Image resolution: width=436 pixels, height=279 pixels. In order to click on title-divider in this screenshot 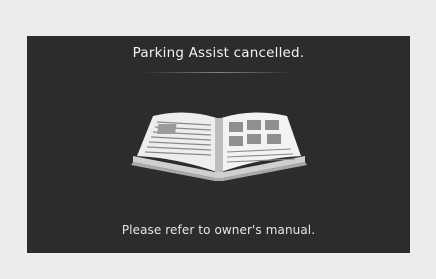, I will do `click(218, 72)`.